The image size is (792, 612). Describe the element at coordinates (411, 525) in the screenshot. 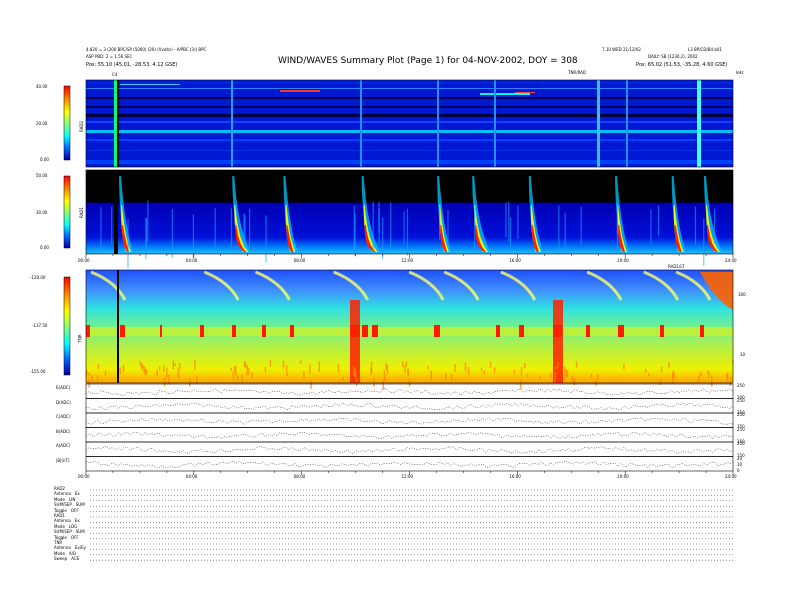

I see `footer-dotted-lines` at that location.